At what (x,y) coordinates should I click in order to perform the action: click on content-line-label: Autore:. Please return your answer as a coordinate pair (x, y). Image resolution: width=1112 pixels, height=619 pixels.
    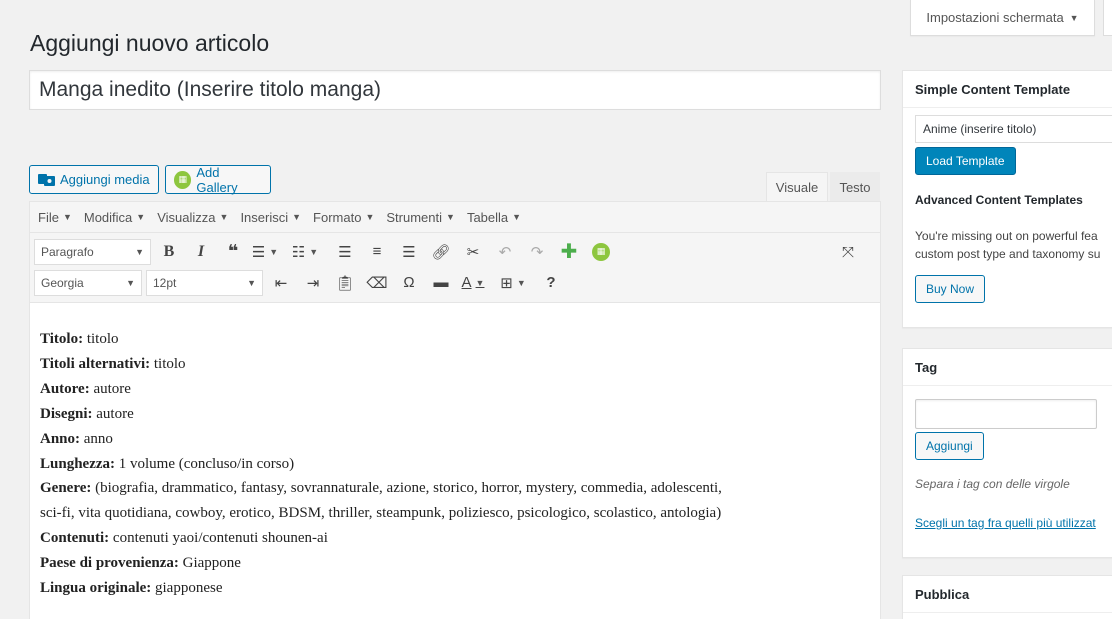
    Looking at the image, I should click on (65, 388).